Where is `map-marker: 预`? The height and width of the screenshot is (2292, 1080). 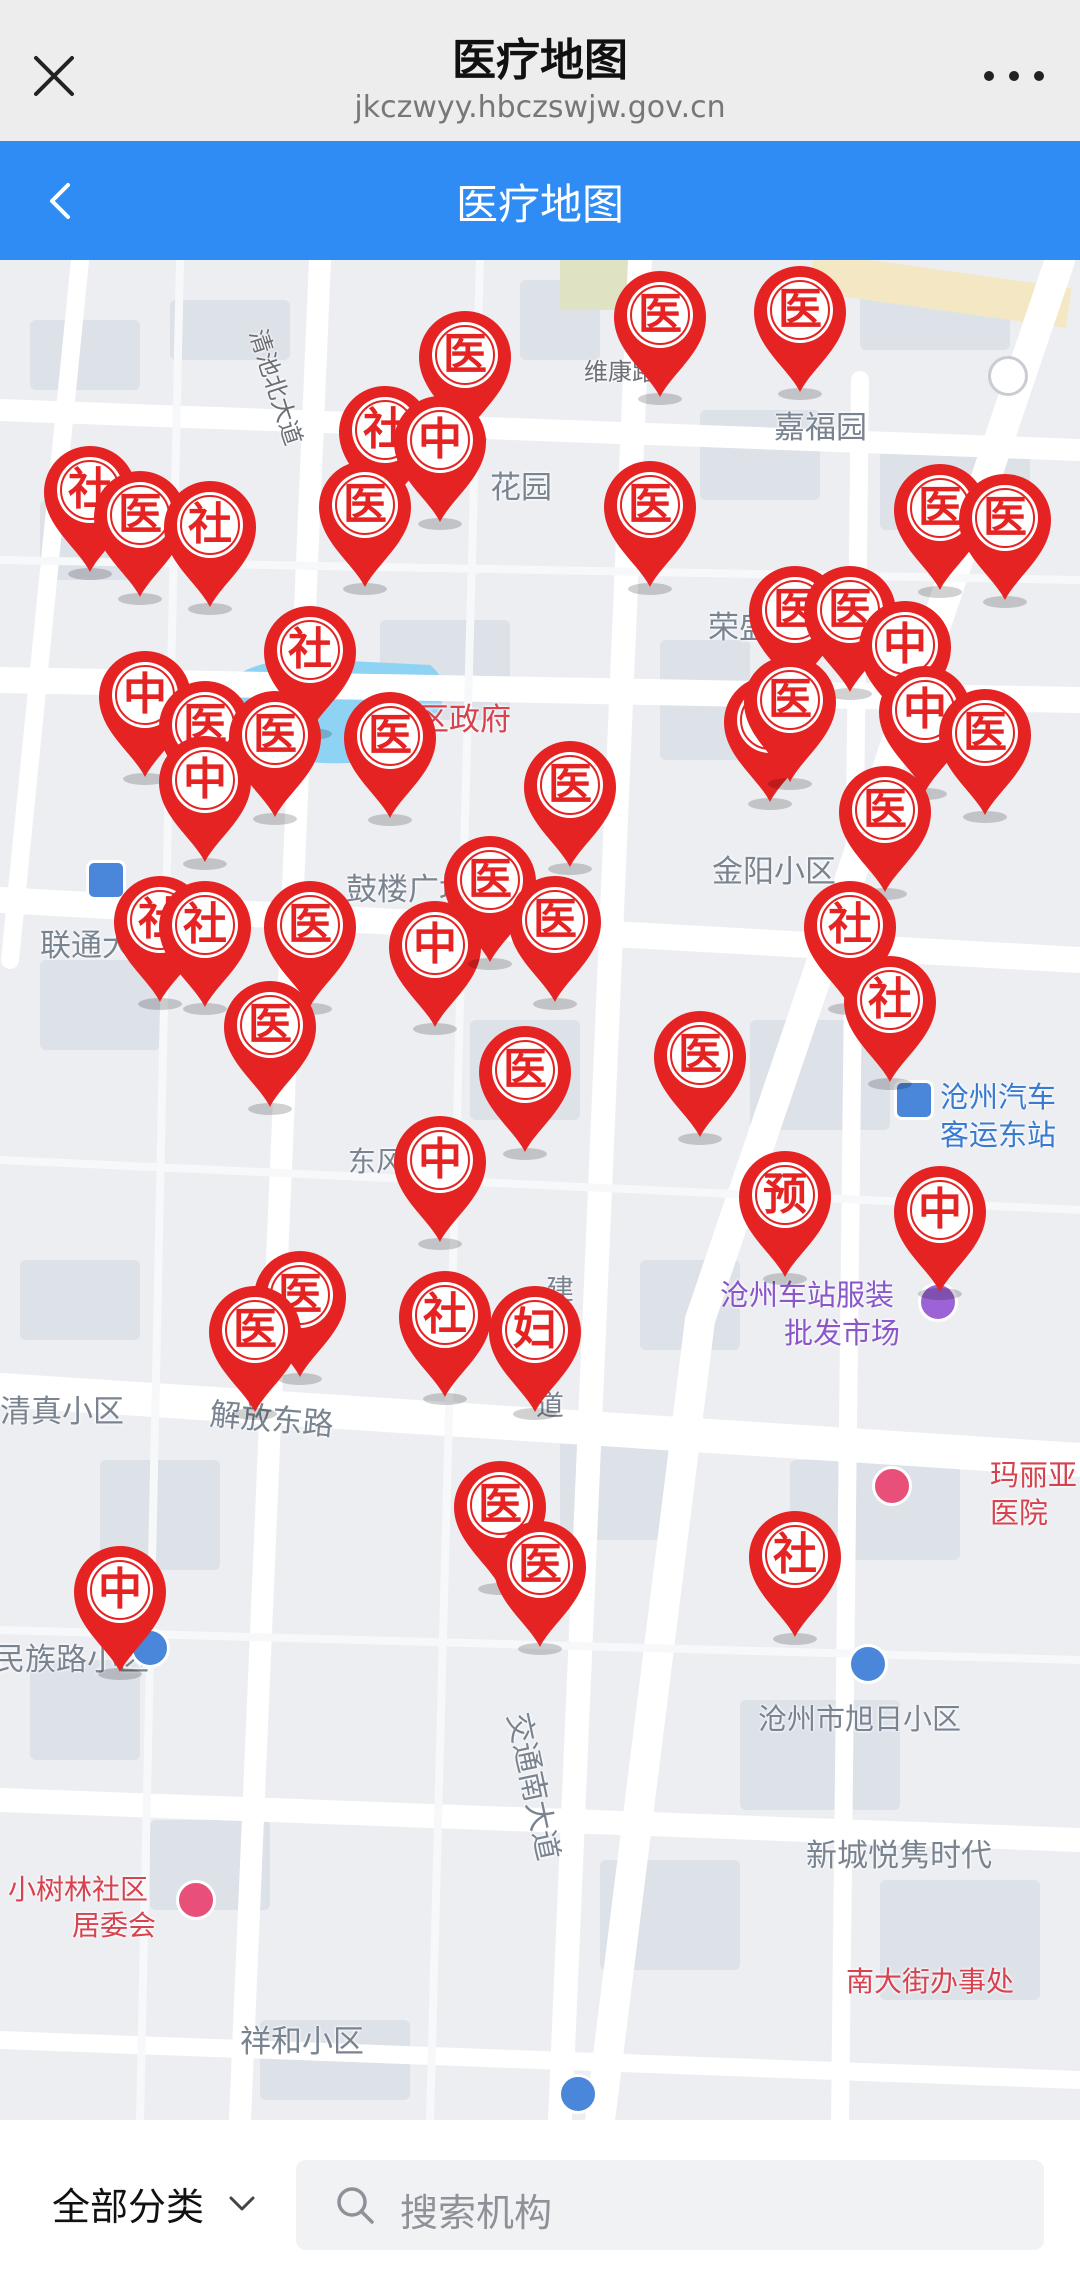
map-marker: 预 is located at coordinates (785, 1220).